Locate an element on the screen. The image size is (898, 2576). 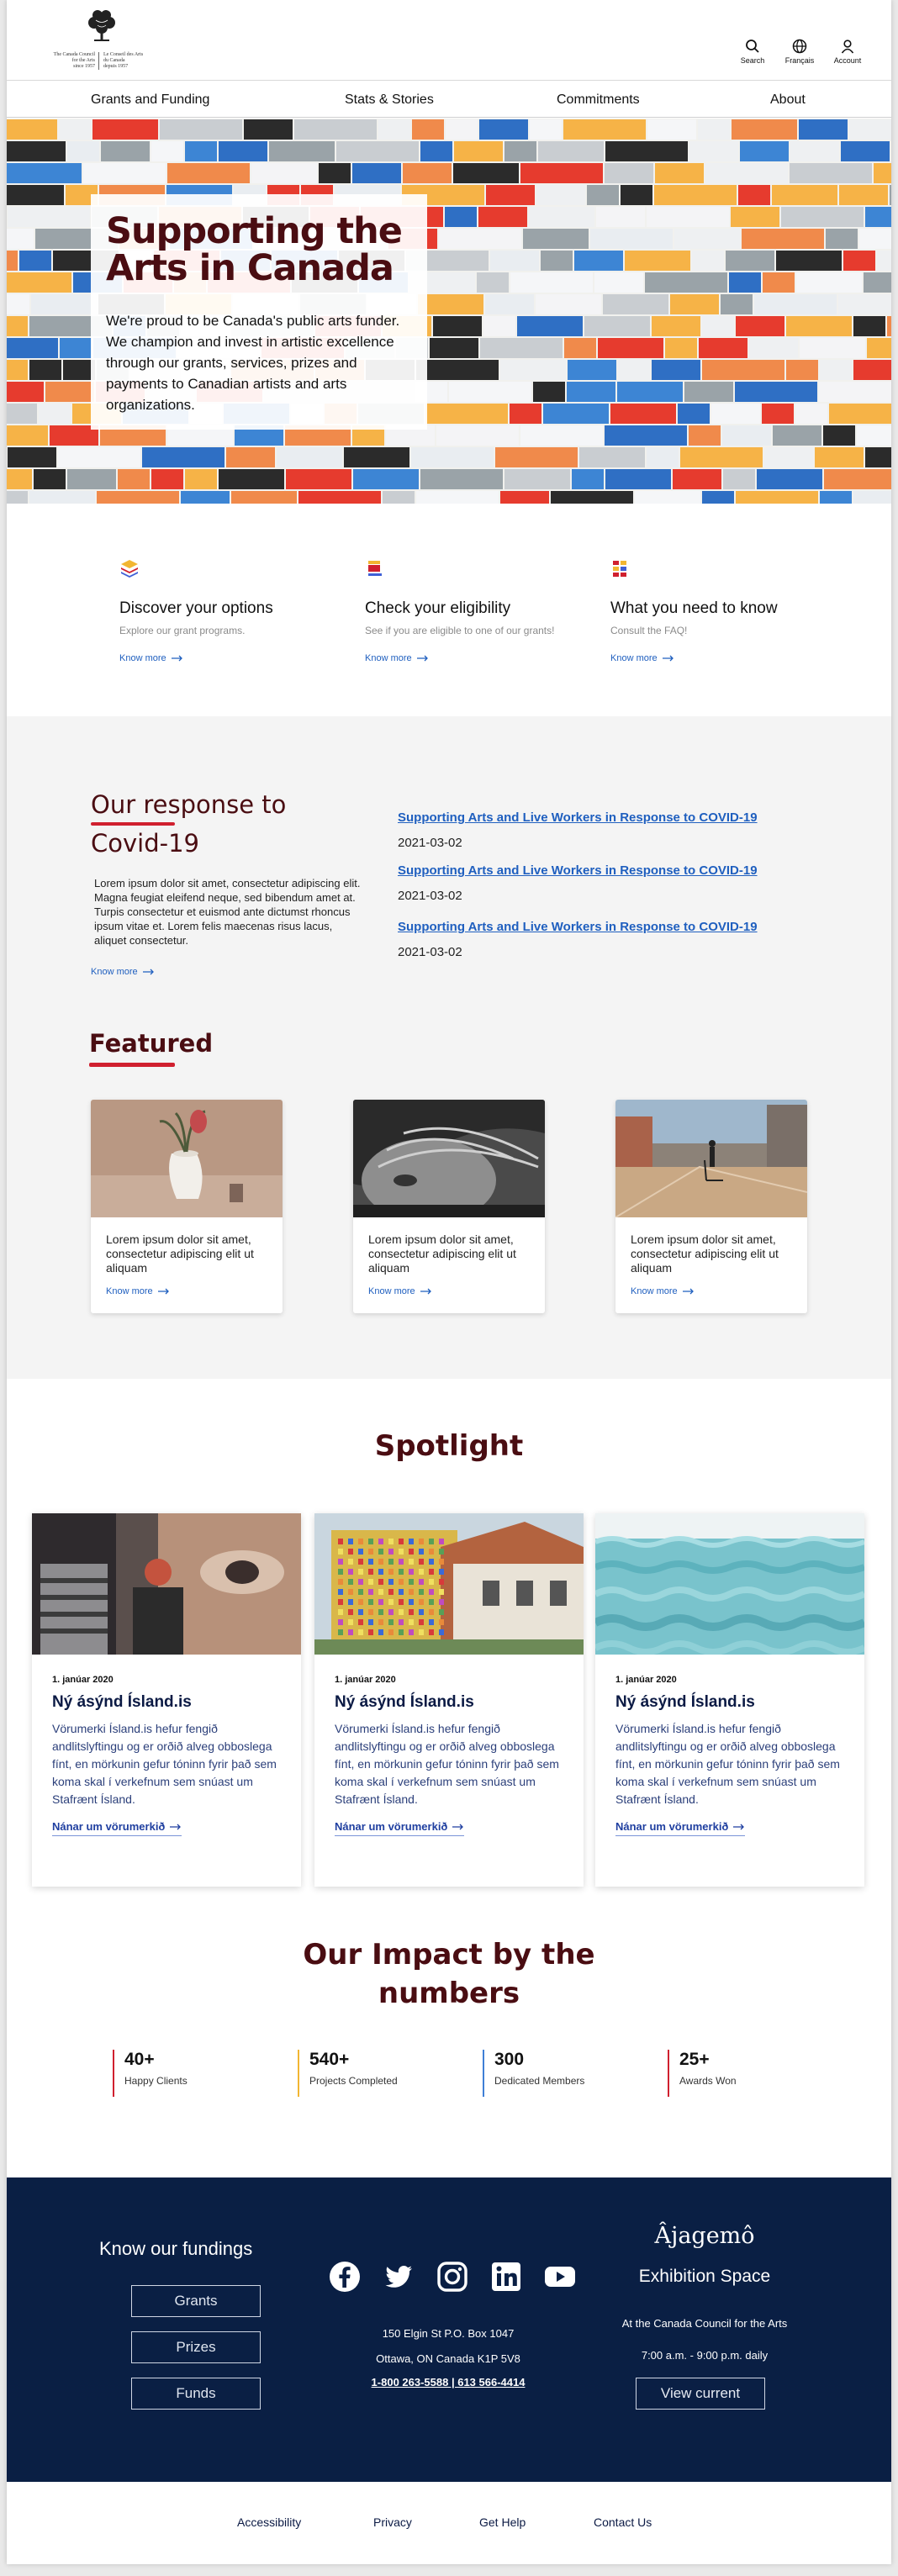
stat-label: Happy Clients is located at coordinates (156, 2081).